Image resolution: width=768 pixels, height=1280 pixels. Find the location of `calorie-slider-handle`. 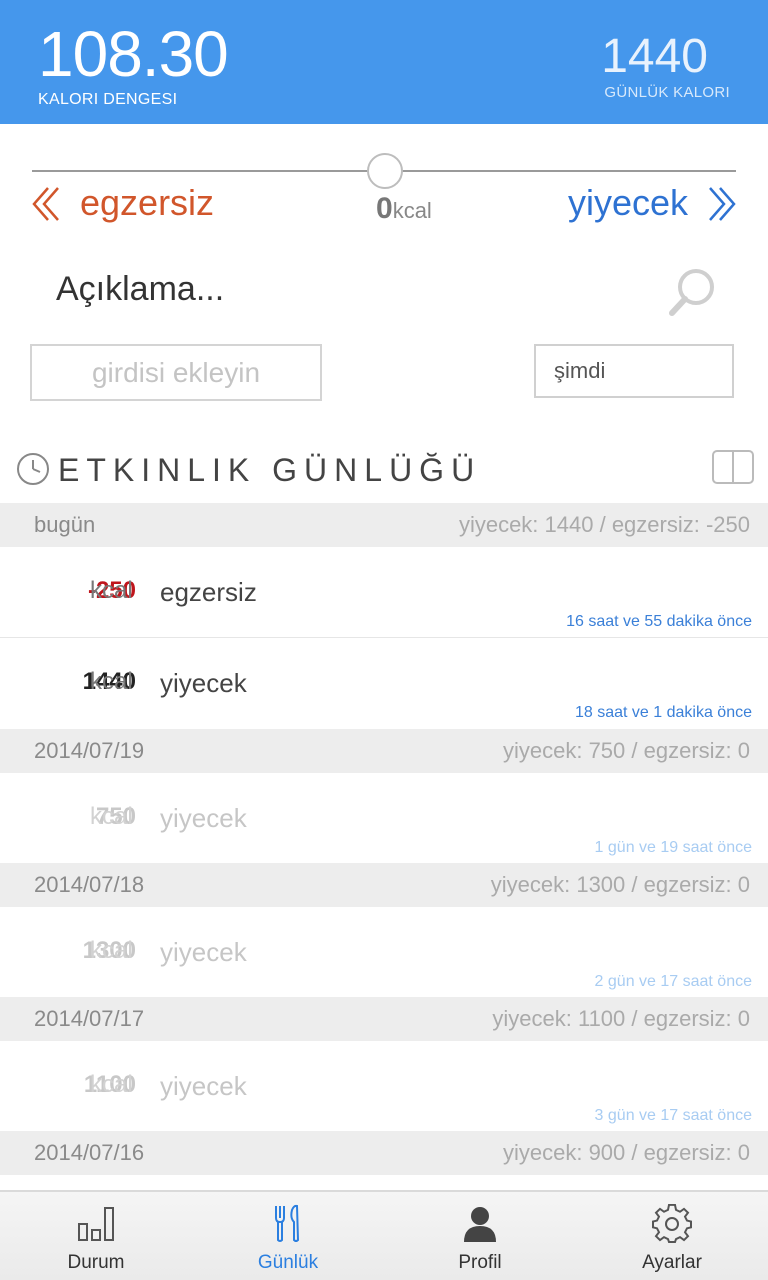

calorie-slider-handle is located at coordinates (385, 171).